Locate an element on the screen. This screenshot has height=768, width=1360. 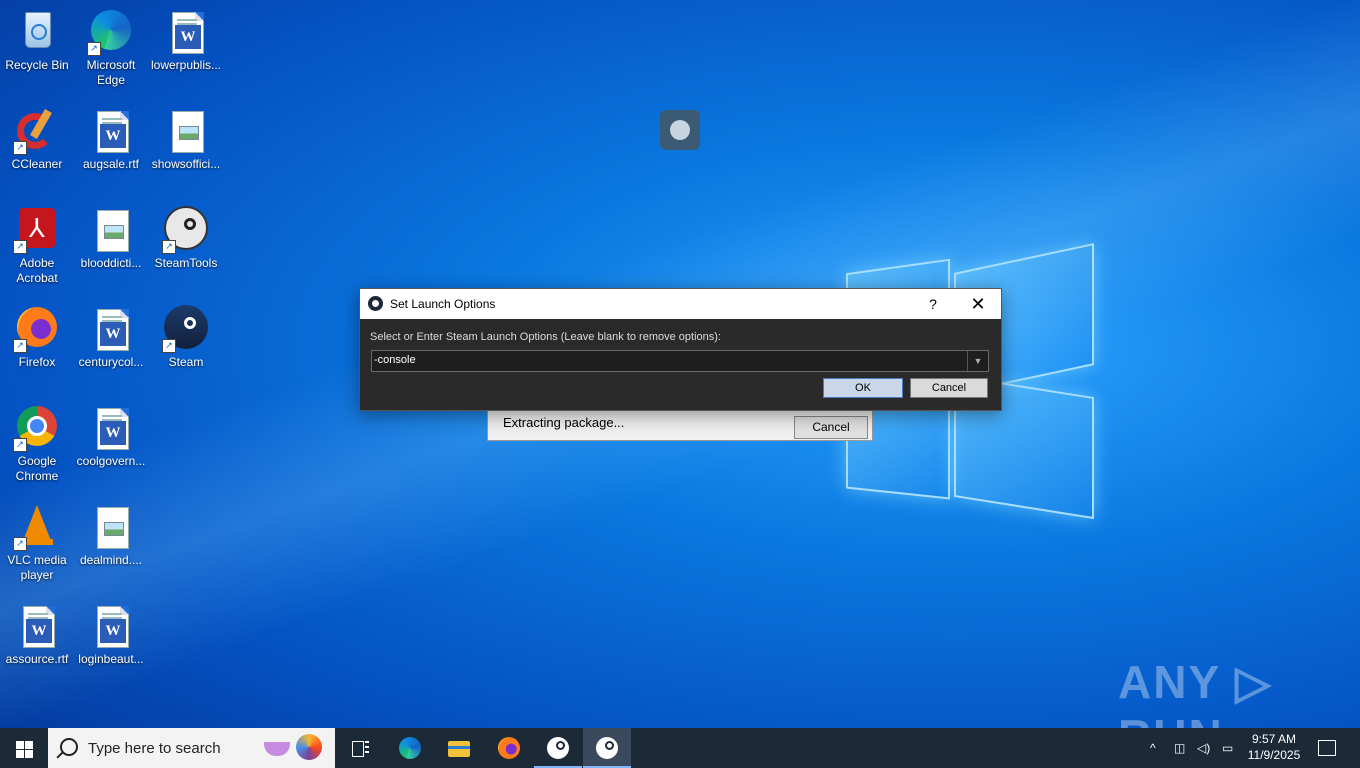
desktop-icon-label: Recycle Bin is located at coordinates (37, 65).